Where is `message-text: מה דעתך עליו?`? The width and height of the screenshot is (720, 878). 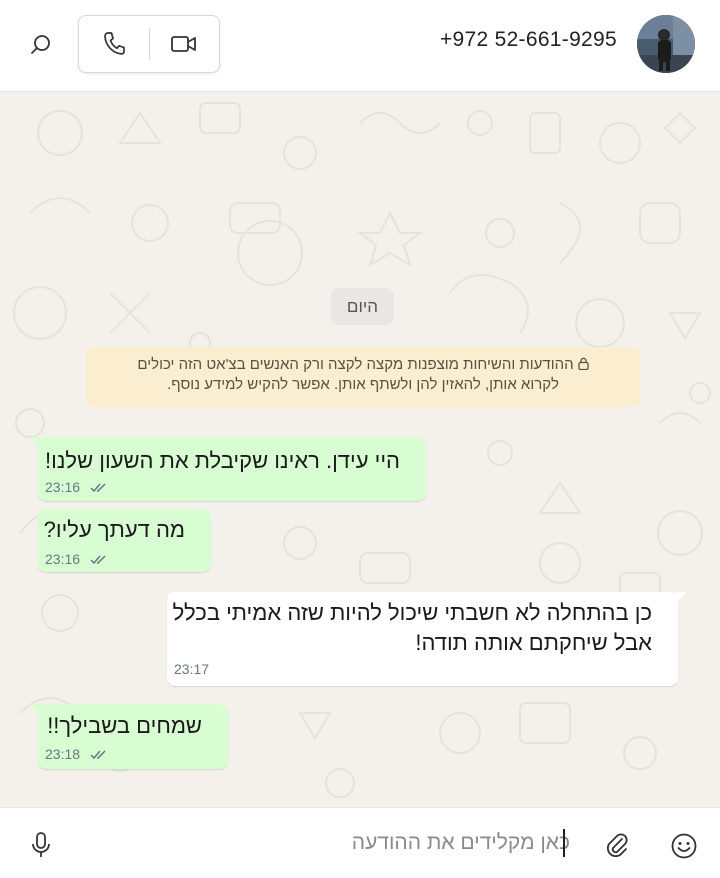
message-text: מה דעתך עליו? is located at coordinates (114, 529).